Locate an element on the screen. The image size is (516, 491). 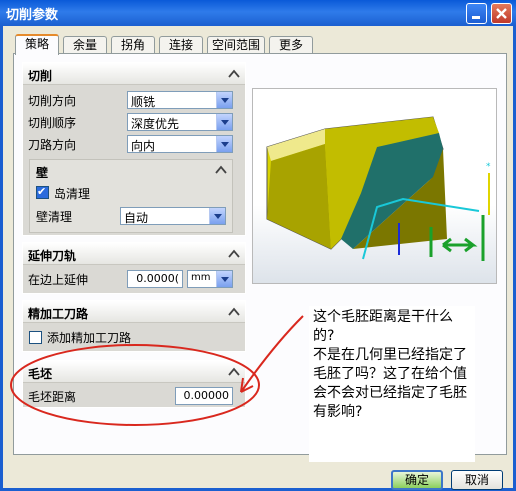
title-bar: 切削参数 is located at coordinates (258, 13).